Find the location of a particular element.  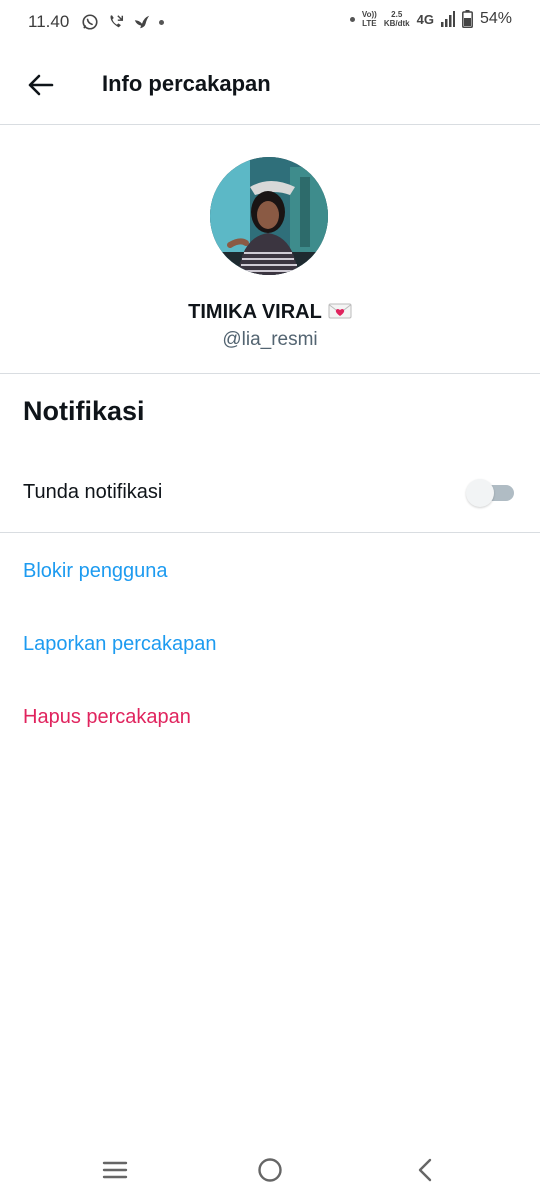

status-bar: 11.40 Vo)) LTE 2.5 KB/dtk 4G 54% is located at coordinates (270, 23).